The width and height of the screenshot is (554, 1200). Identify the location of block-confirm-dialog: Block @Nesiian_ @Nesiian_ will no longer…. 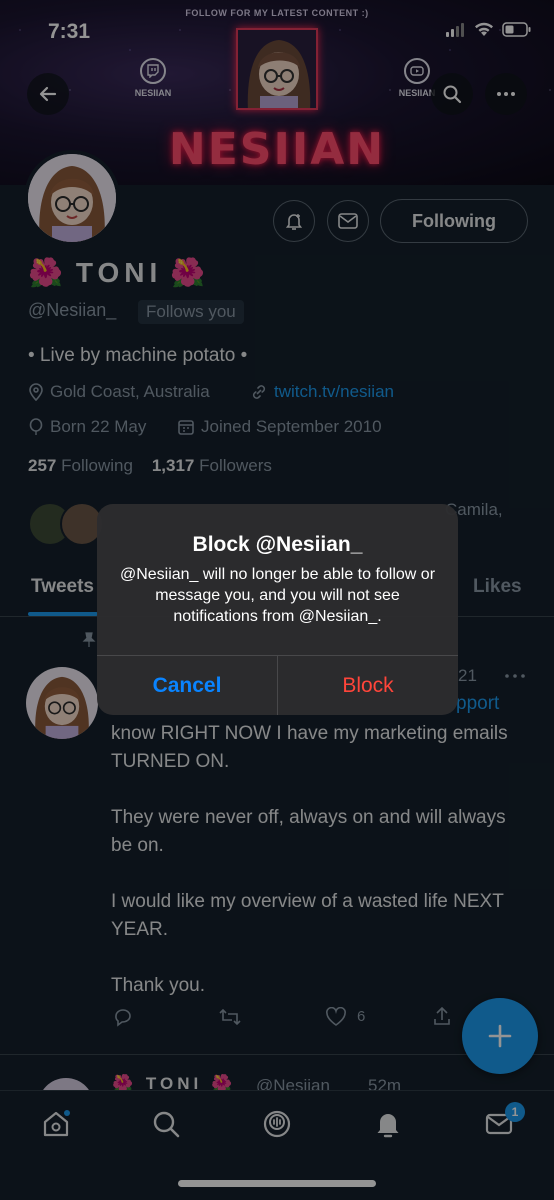
(277, 609).